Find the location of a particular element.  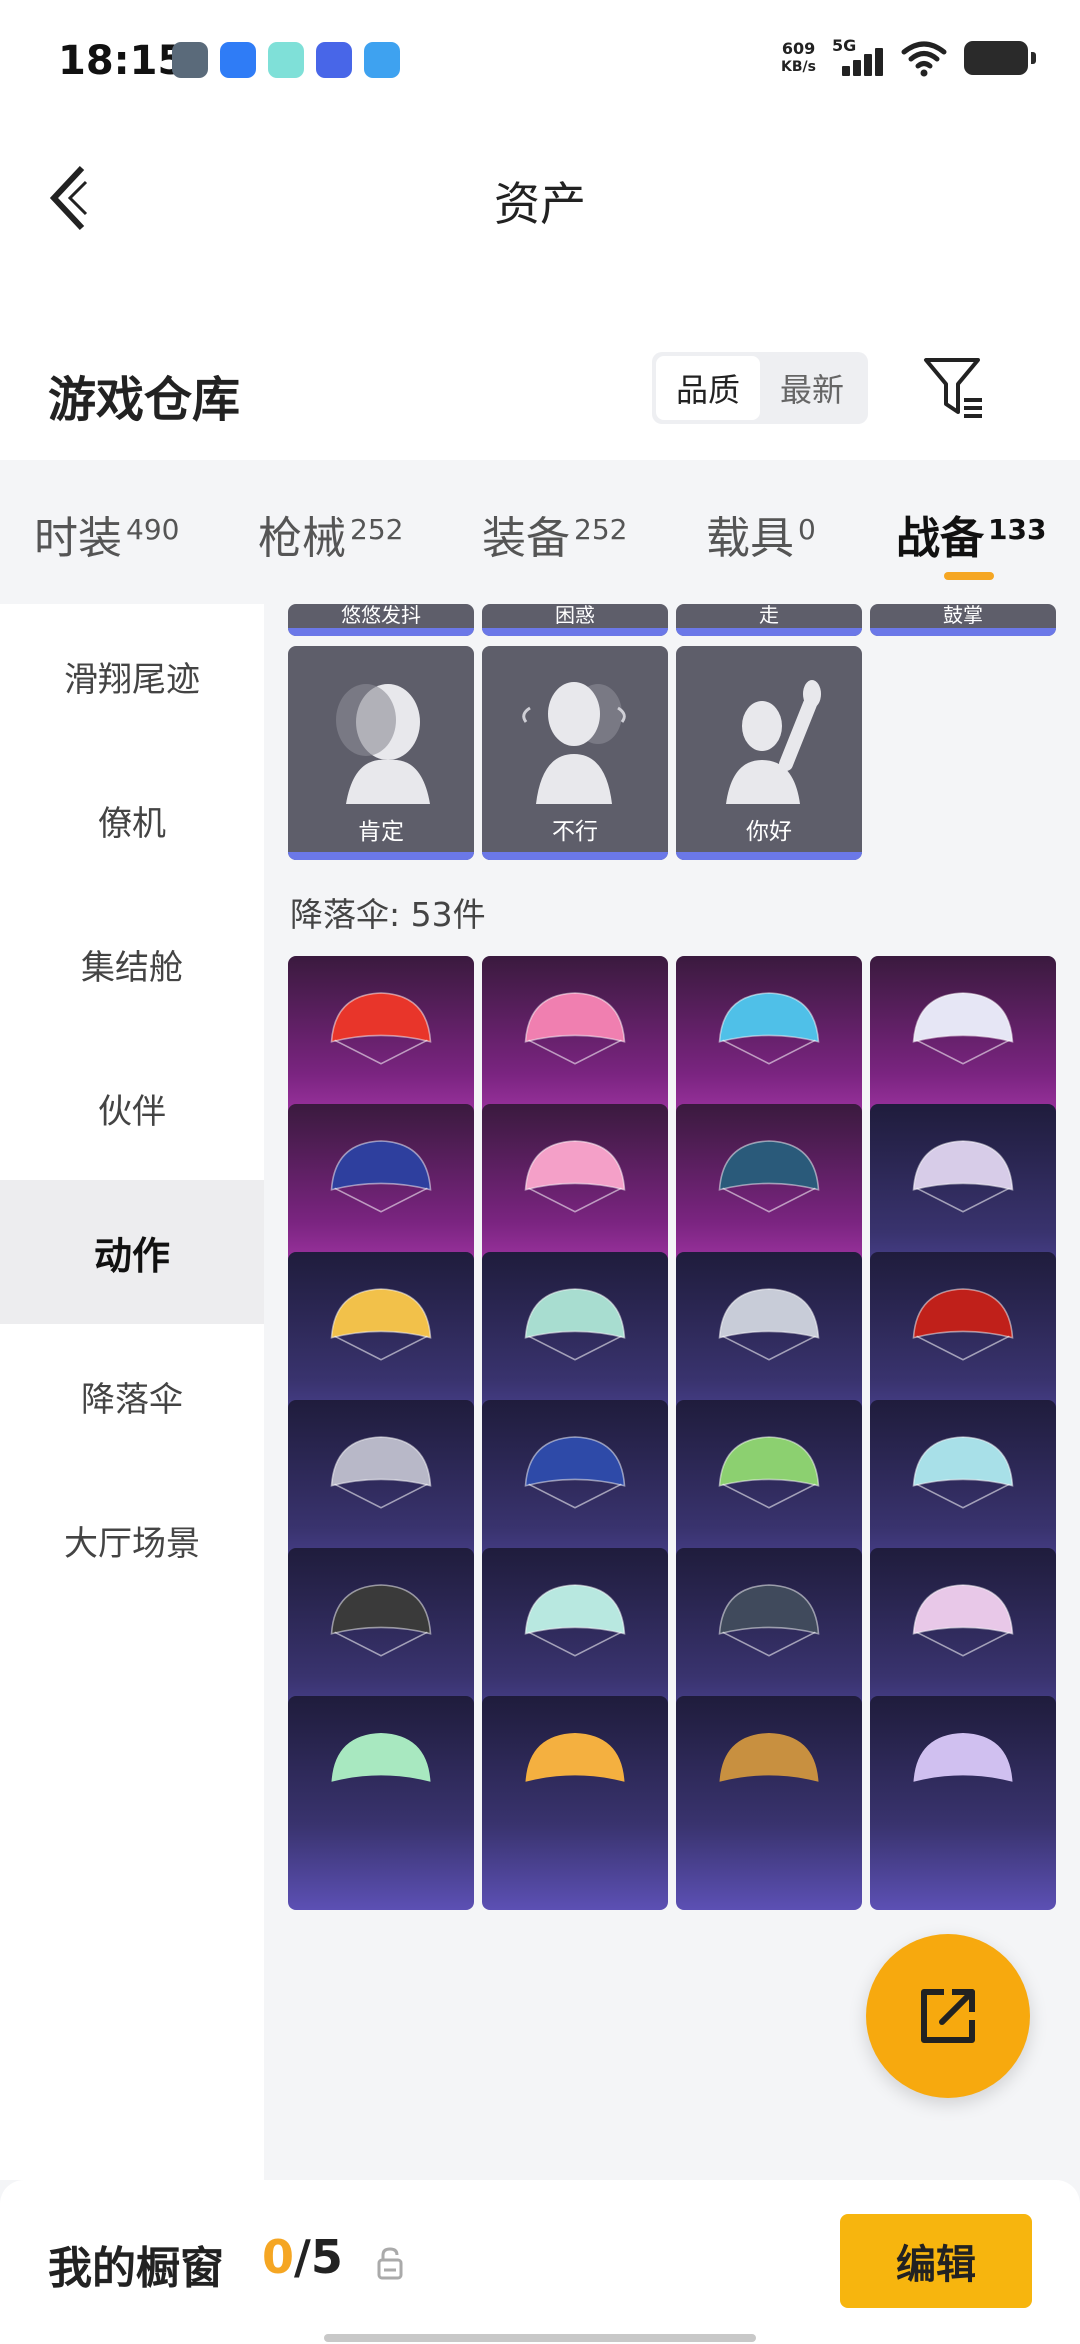

sidebar-item-wingman: 僚机 is located at coordinates (132, 820).